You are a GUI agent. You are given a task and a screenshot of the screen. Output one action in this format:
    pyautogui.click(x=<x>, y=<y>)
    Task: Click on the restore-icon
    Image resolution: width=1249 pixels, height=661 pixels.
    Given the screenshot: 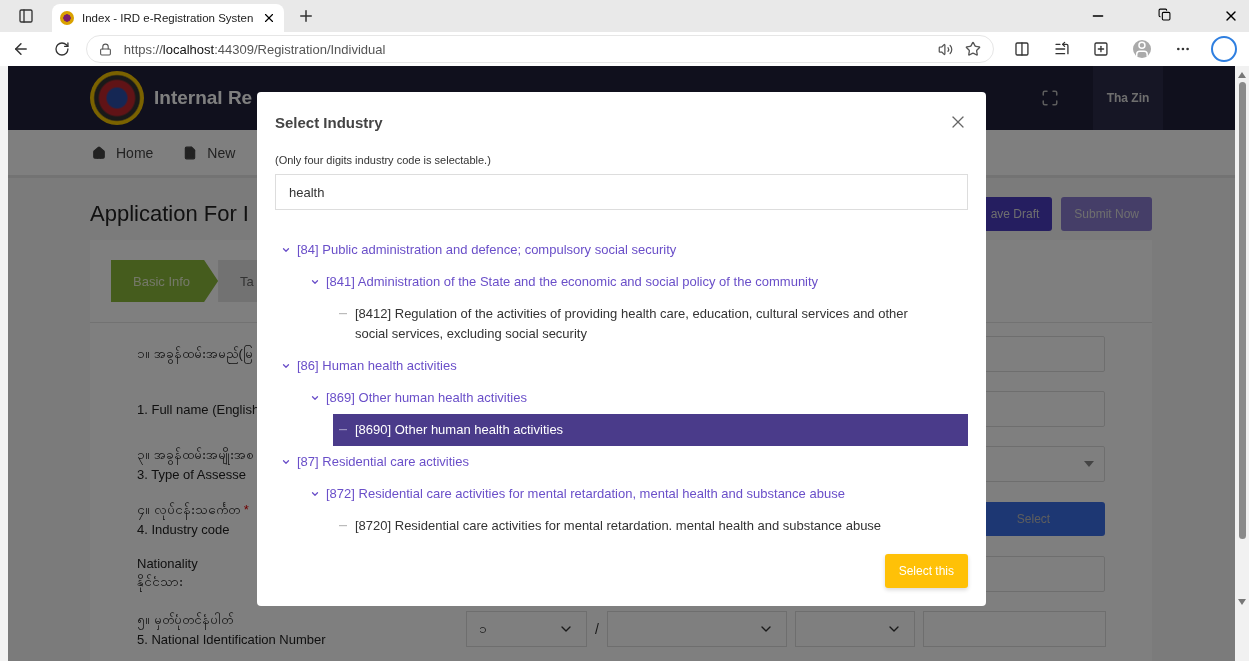 What is the action you would take?
    pyautogui.click(x=1164, y=14)
    